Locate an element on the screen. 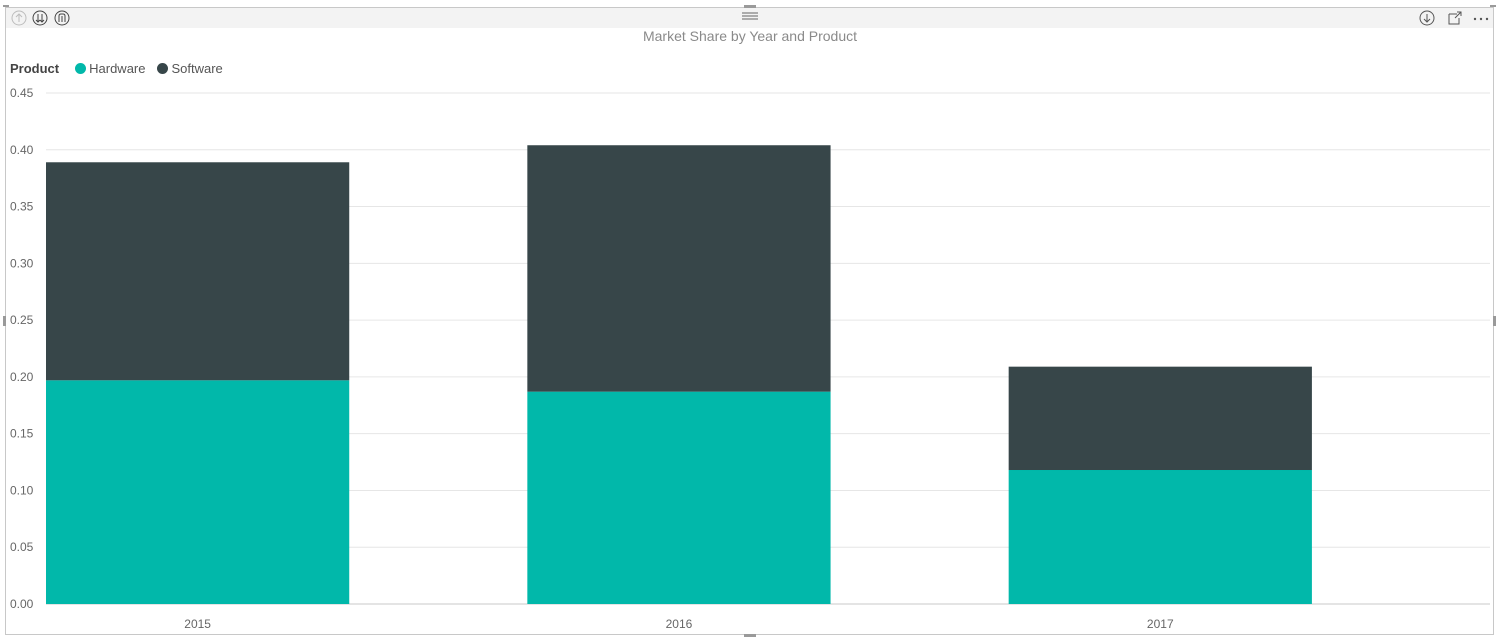  bar-hardware-2017 is located at coordinates (1160, 537).